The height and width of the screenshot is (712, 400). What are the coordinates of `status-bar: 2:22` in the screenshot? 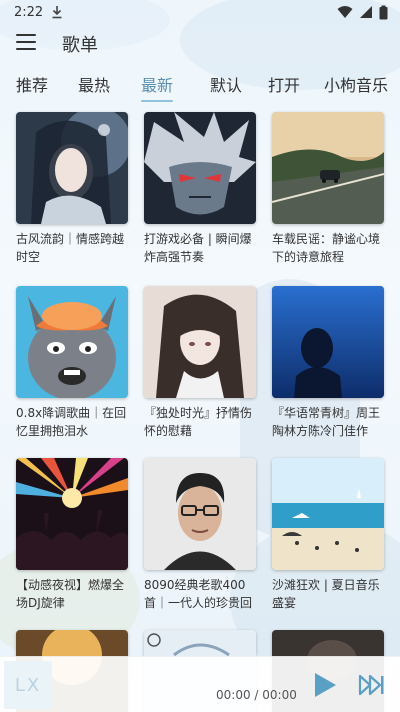 It's located at (200, 12).